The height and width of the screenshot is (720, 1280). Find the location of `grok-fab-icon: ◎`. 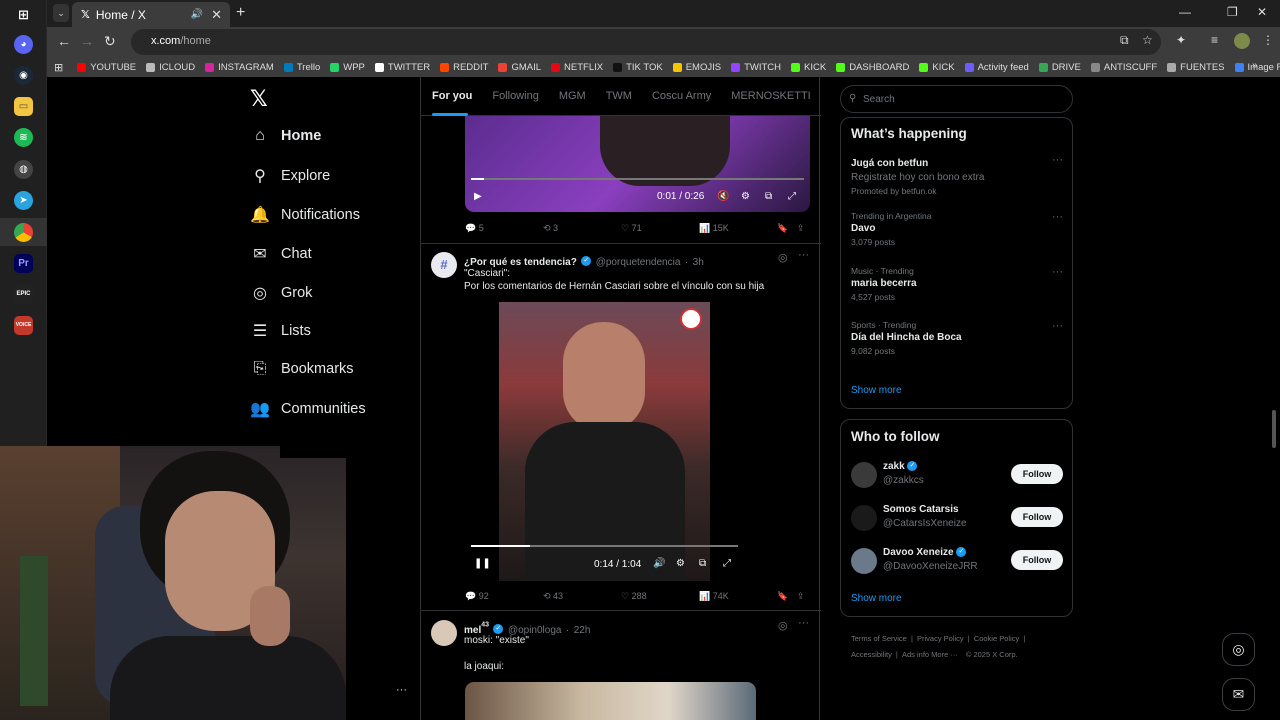

grok-fab-icon: ◎ is located at coordinates (1238, 649).